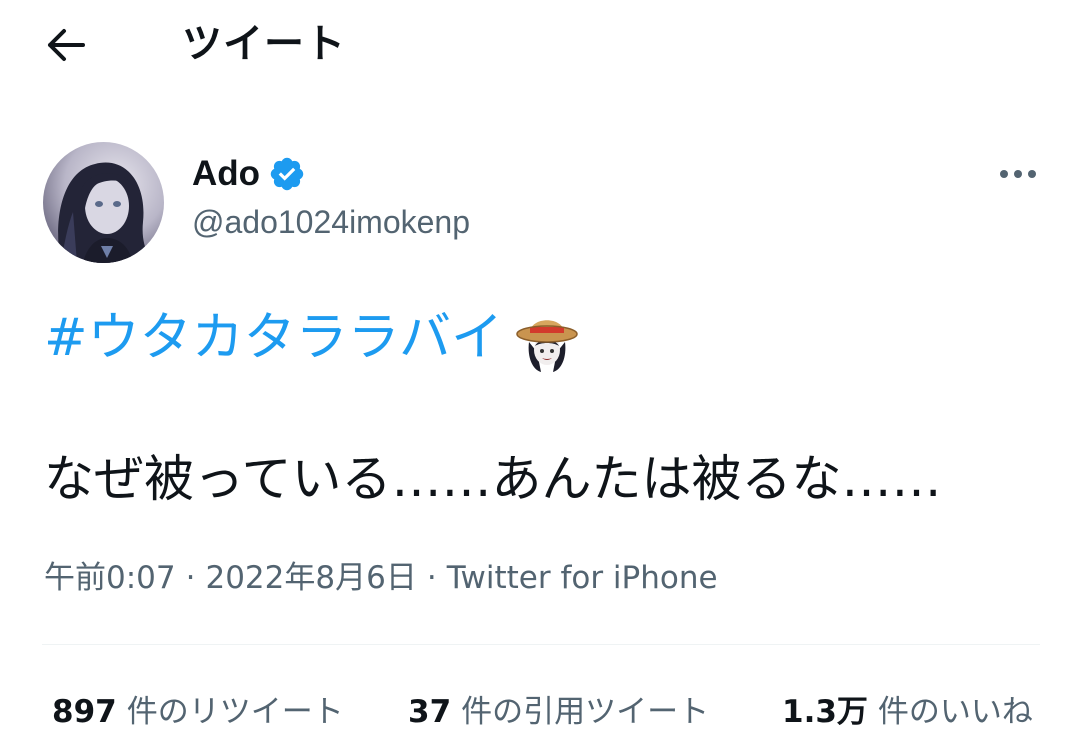  Describe the element at coordinates (585, 712) in the screenshot. I see `quotes-label: 件の引用ツイート` at that location.